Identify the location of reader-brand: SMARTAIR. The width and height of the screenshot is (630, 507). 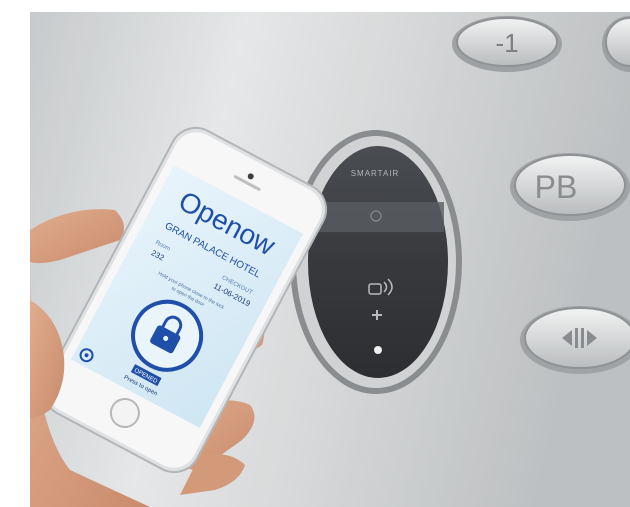
(375, 173).